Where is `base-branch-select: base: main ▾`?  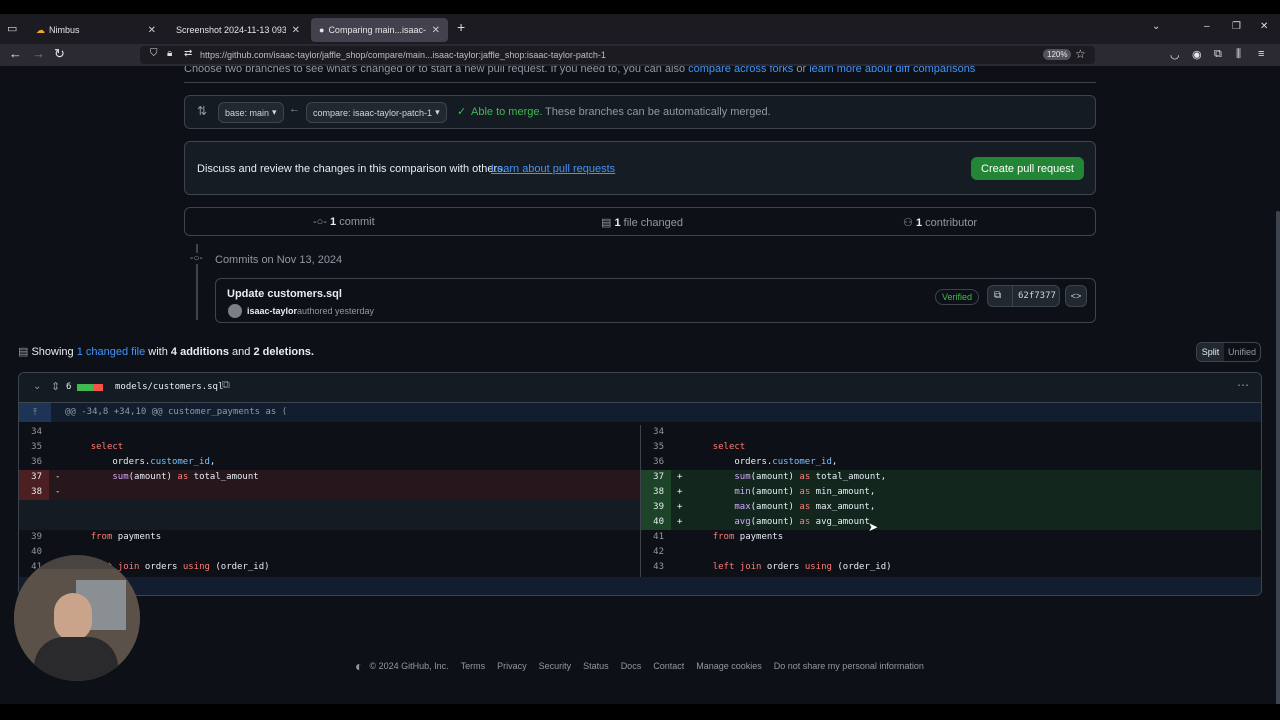
base-branch-select: base: main ▾ is located at coordinates (251, 112).